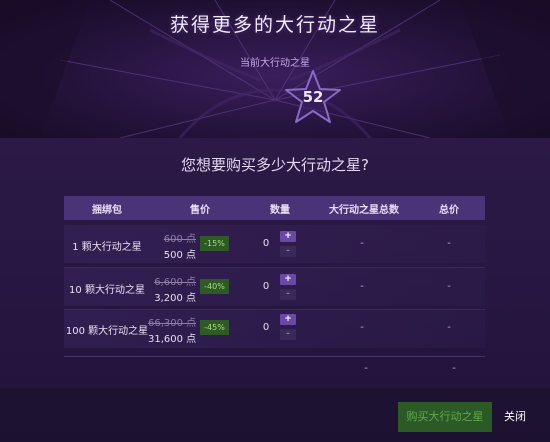  Describe the element at coordinates (175, 298) in the screenshot. I see `sale-price: 3,200 点` at that location.